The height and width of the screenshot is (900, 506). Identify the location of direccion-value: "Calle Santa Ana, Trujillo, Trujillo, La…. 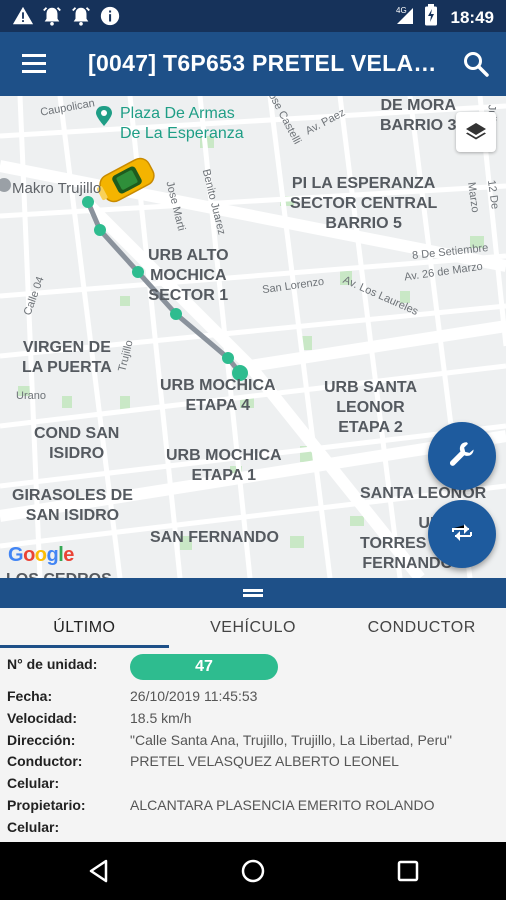
(291, 739).